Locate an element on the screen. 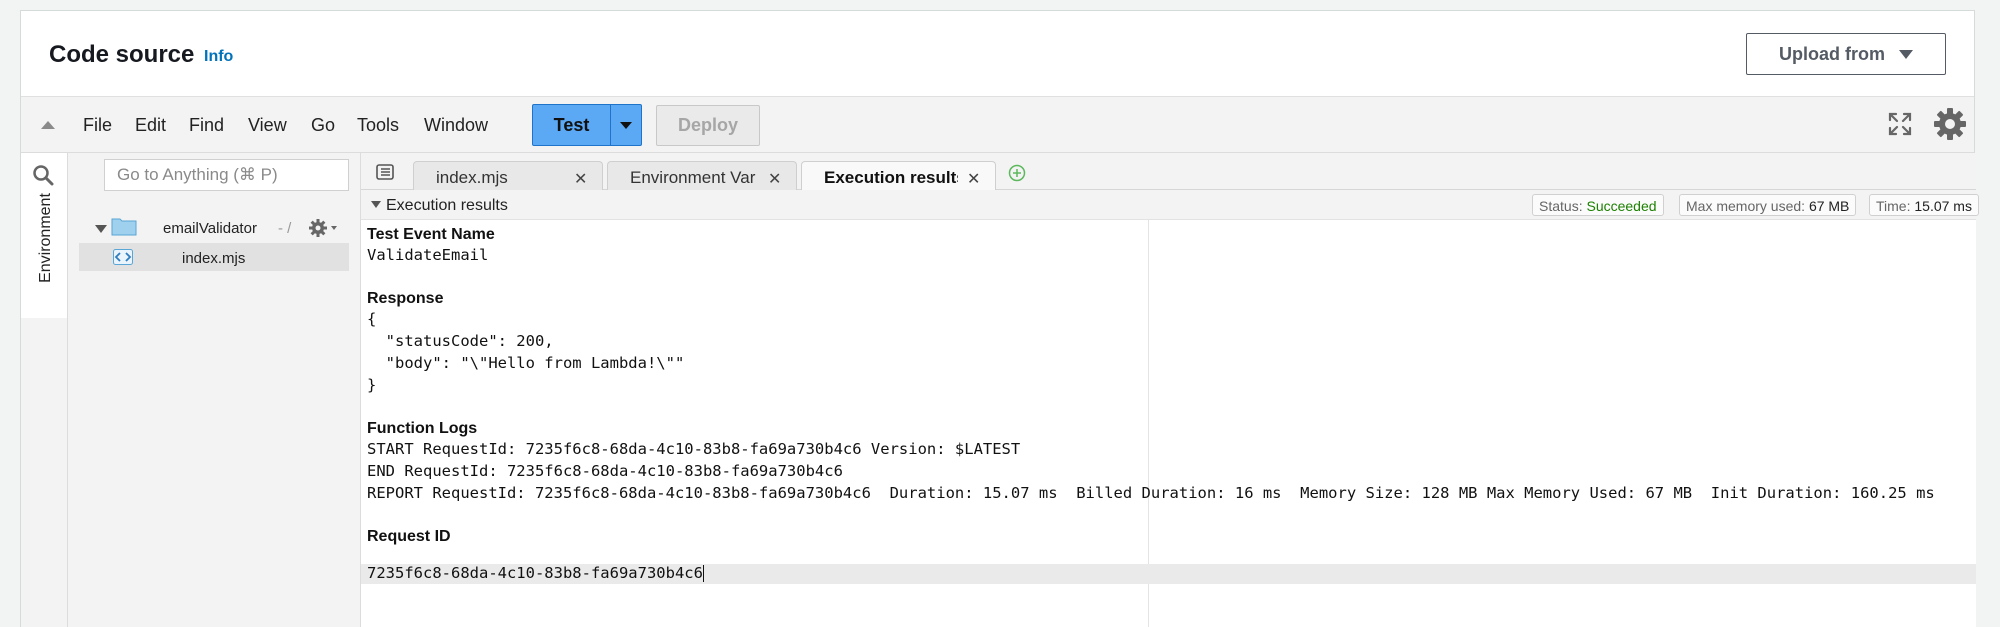  status-badge: Status: Succeeded is located at coordinates (1598, 205).